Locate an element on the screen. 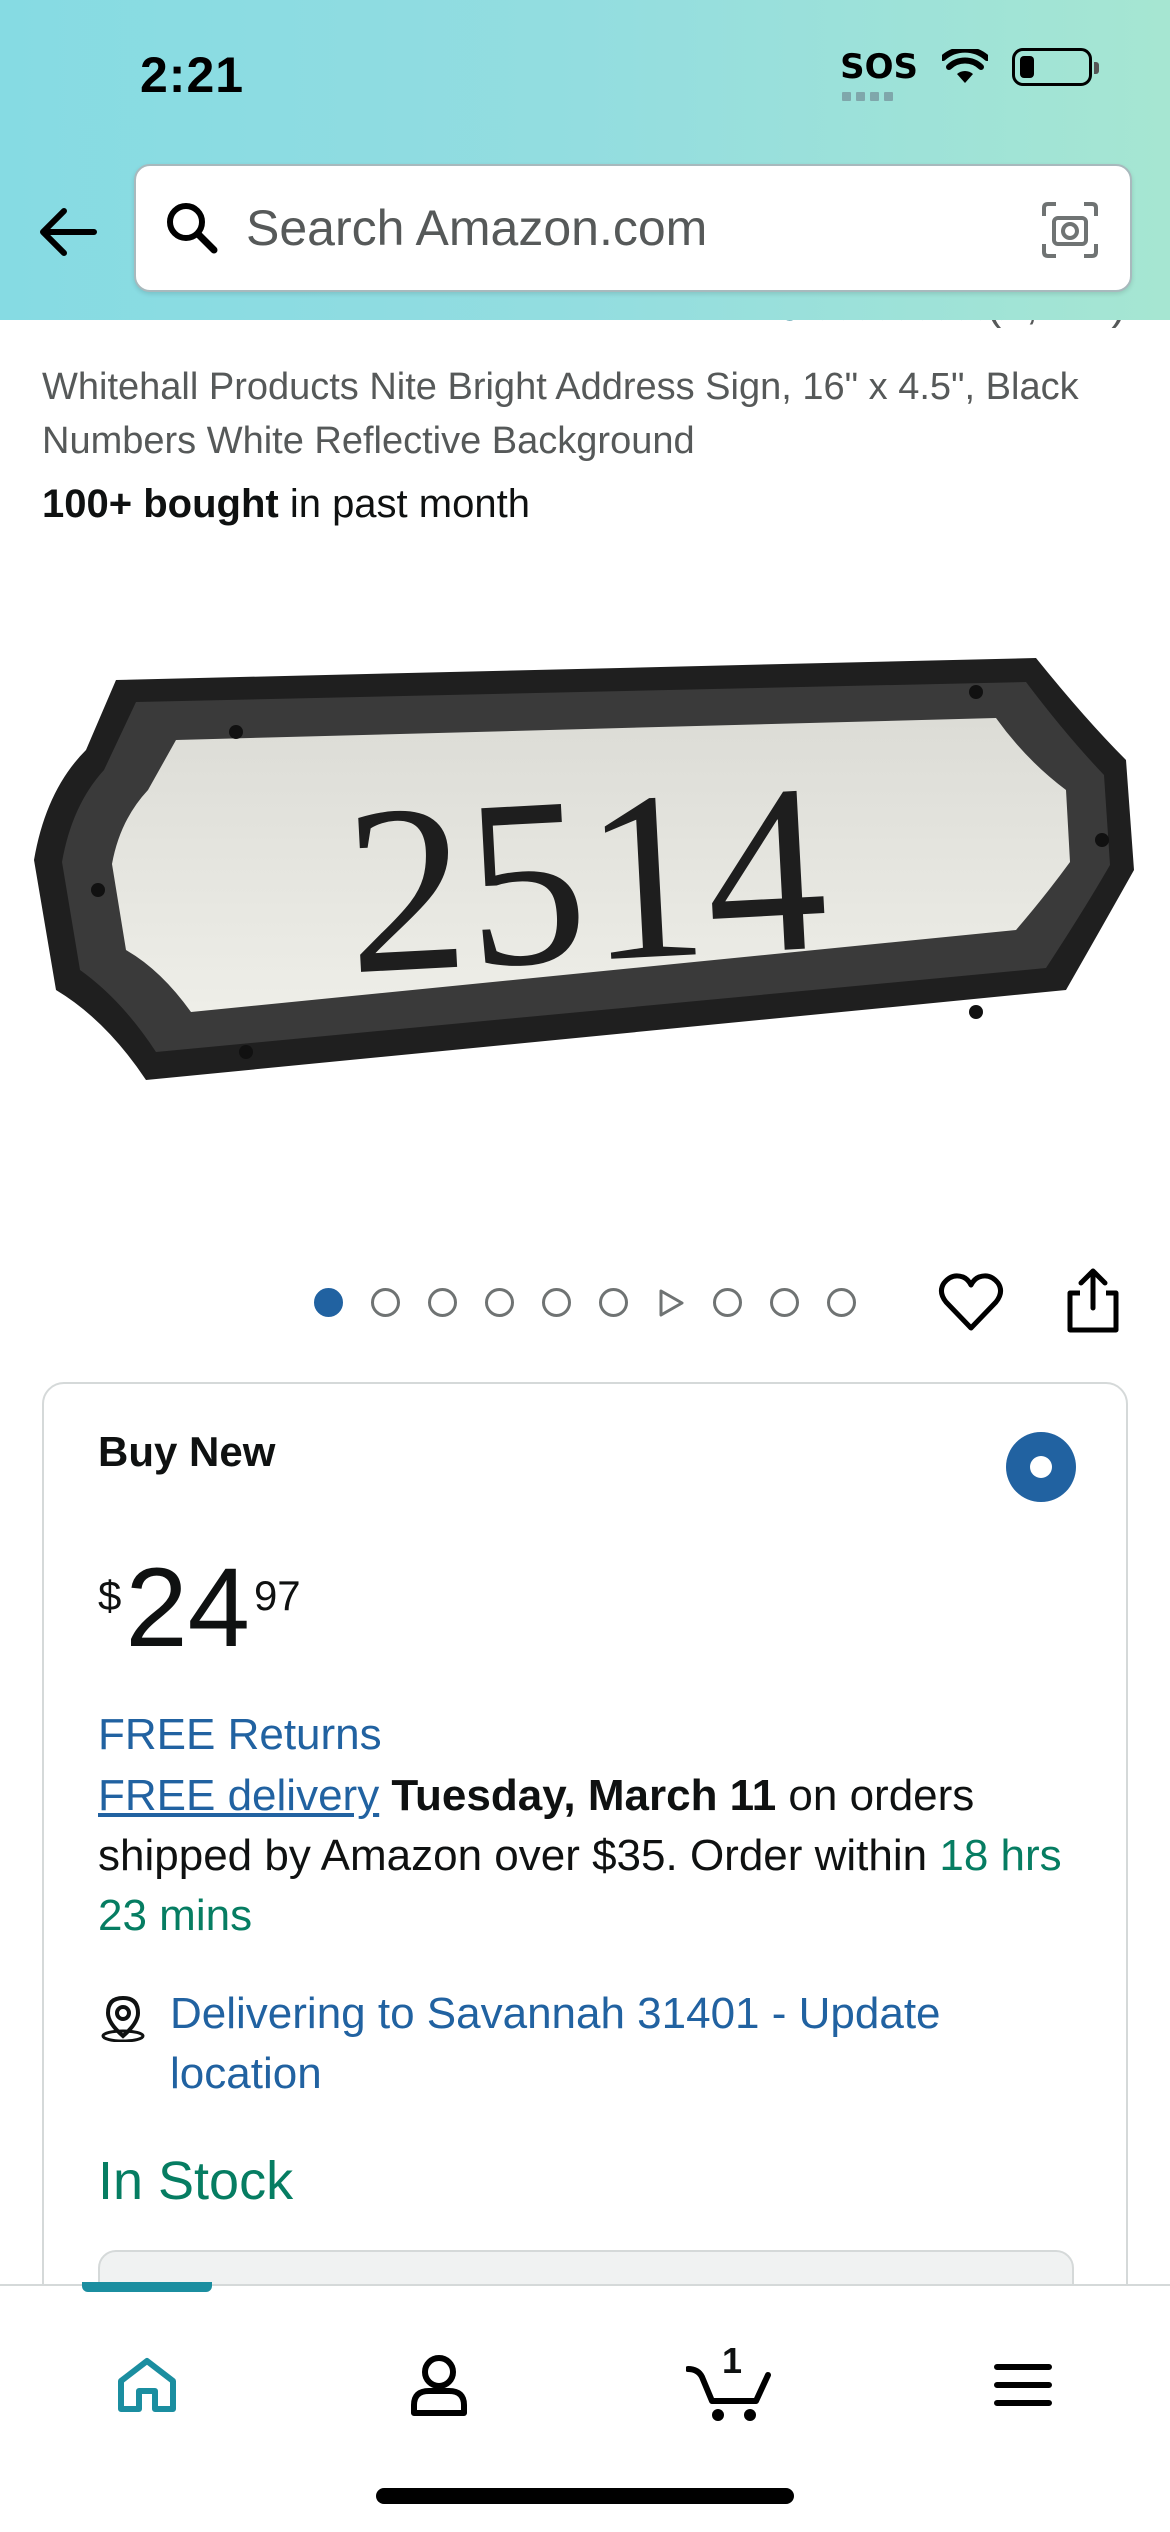 The image size is (1170, 2532). nav-home is located at coordinates (147, 2385).